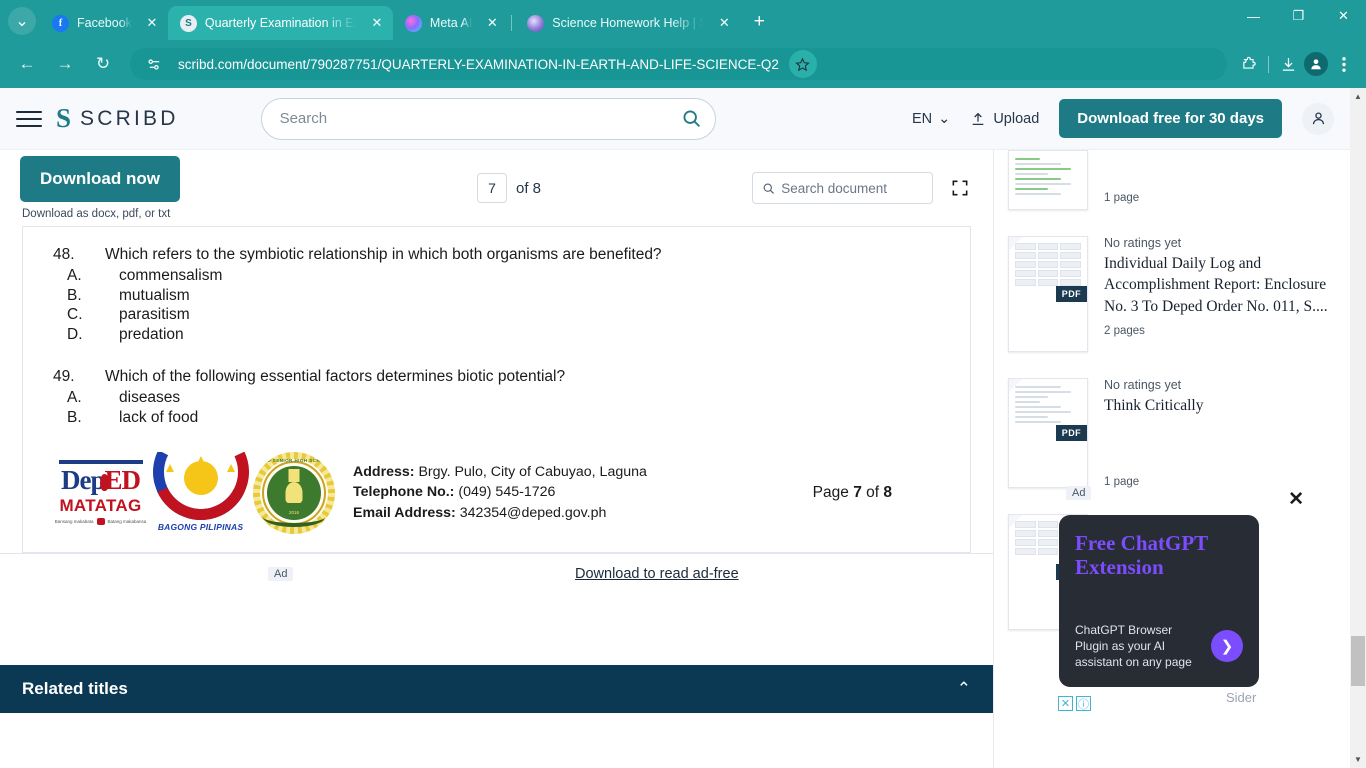 The image size is (1366, 768). What do you see at coordinates (1316, 64) in the screenshot?
I see `profile-avatar-icon` at bounding box center [1316, 64].